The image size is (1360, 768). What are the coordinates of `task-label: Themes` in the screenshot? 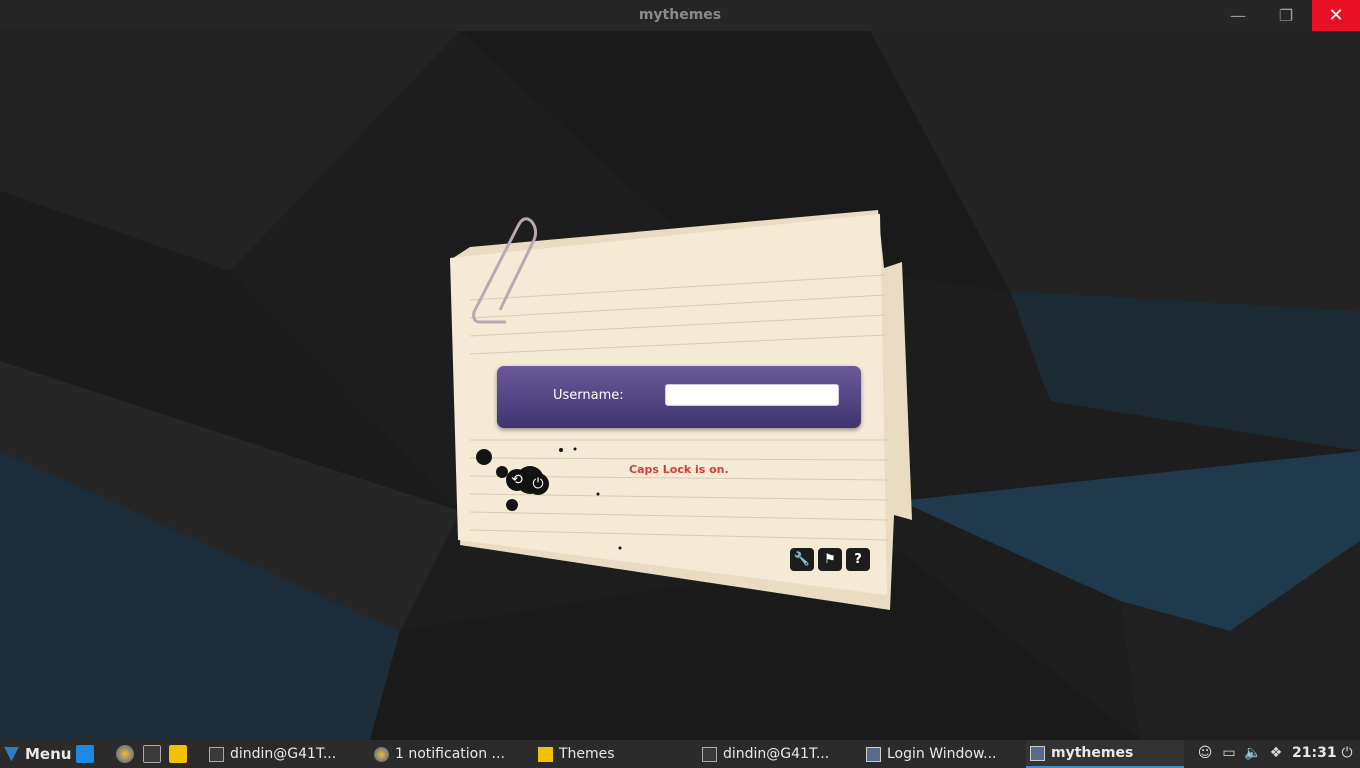 It's located at (587, 754).